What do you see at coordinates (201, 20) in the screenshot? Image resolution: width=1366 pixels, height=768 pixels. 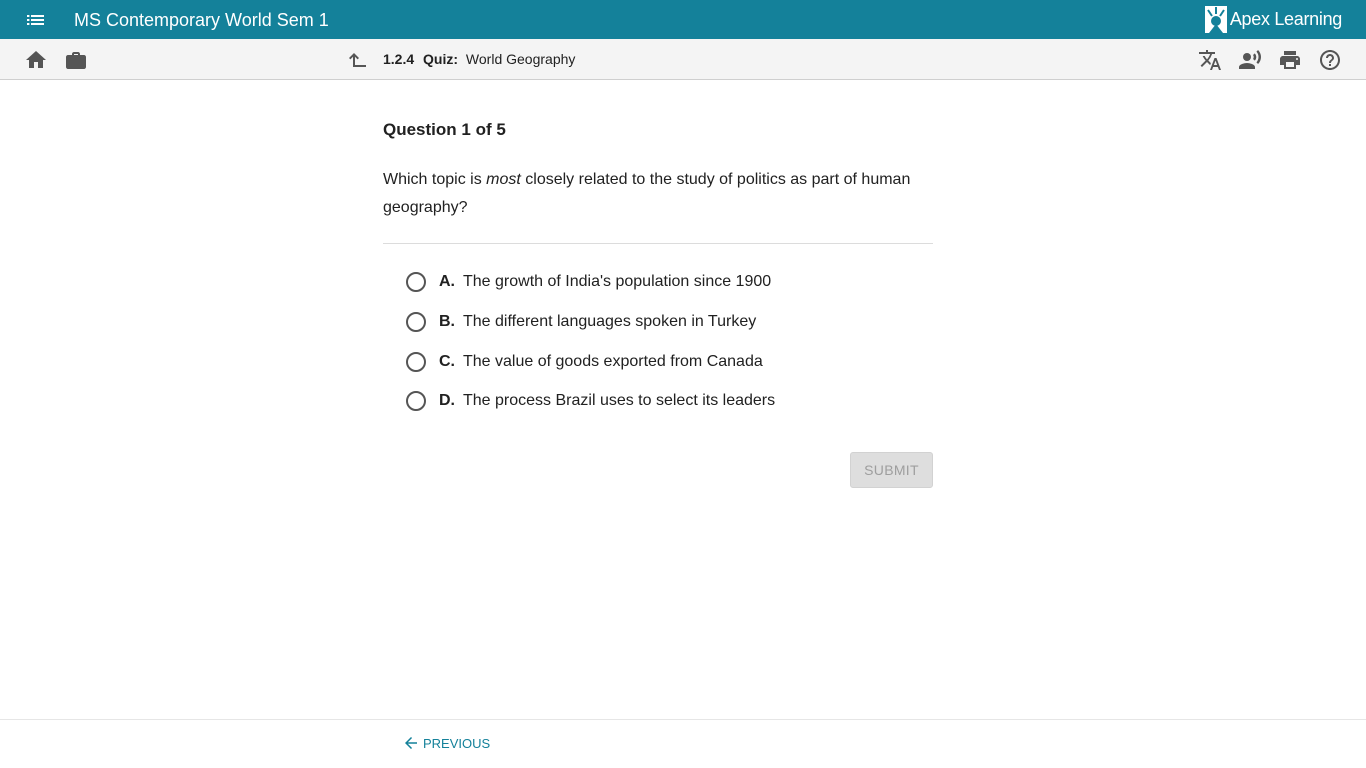 I see `course-title: MS Contemporary World Sem 1` at bounding box center [201, 20].